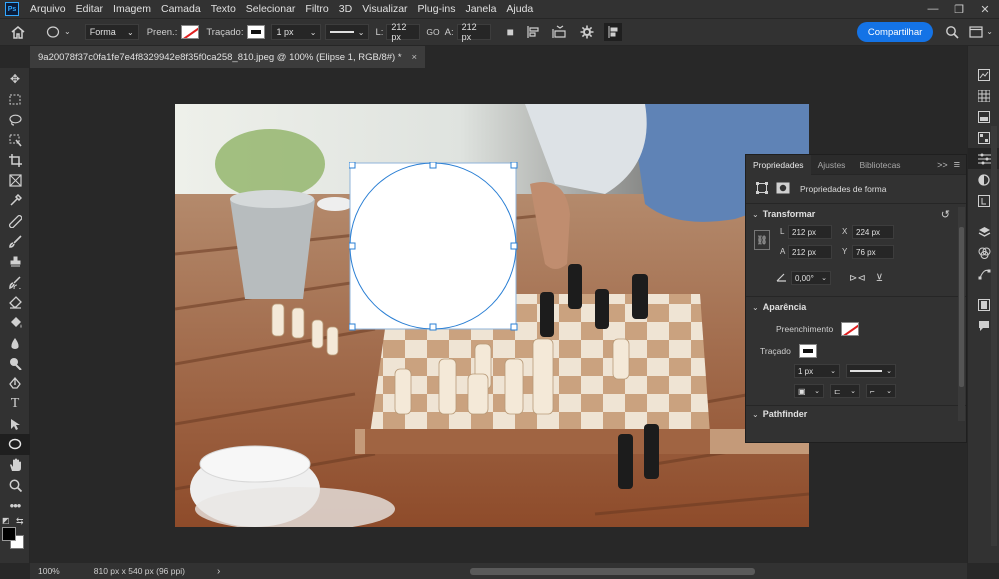 Image resolution: width=999 pixels, height=579 pixels. I want to click on stroke-type-select: ⌄, so click(347, 32).